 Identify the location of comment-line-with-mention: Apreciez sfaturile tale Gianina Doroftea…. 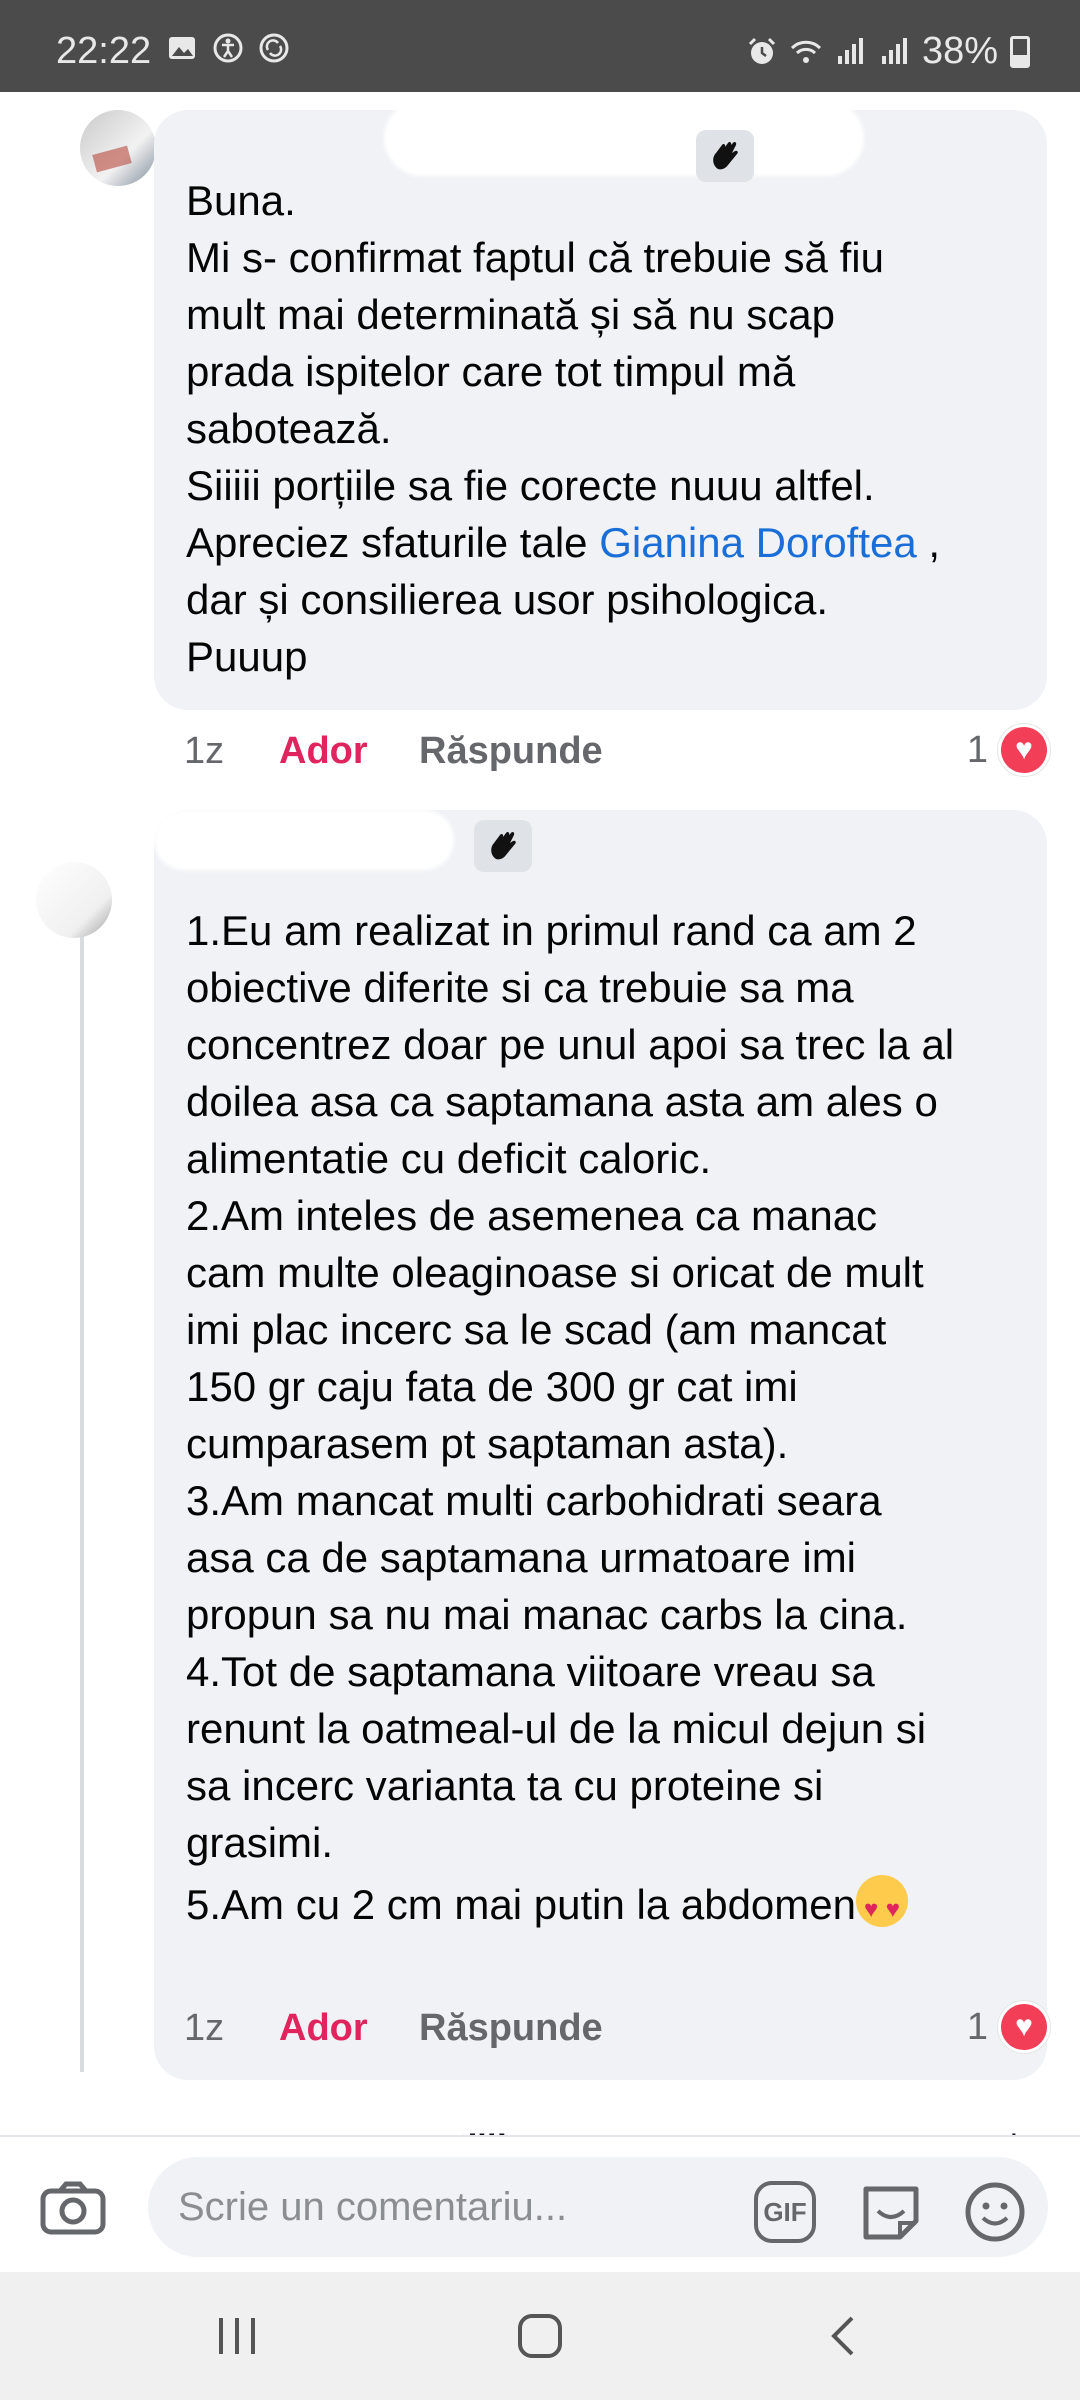
(599, 542).